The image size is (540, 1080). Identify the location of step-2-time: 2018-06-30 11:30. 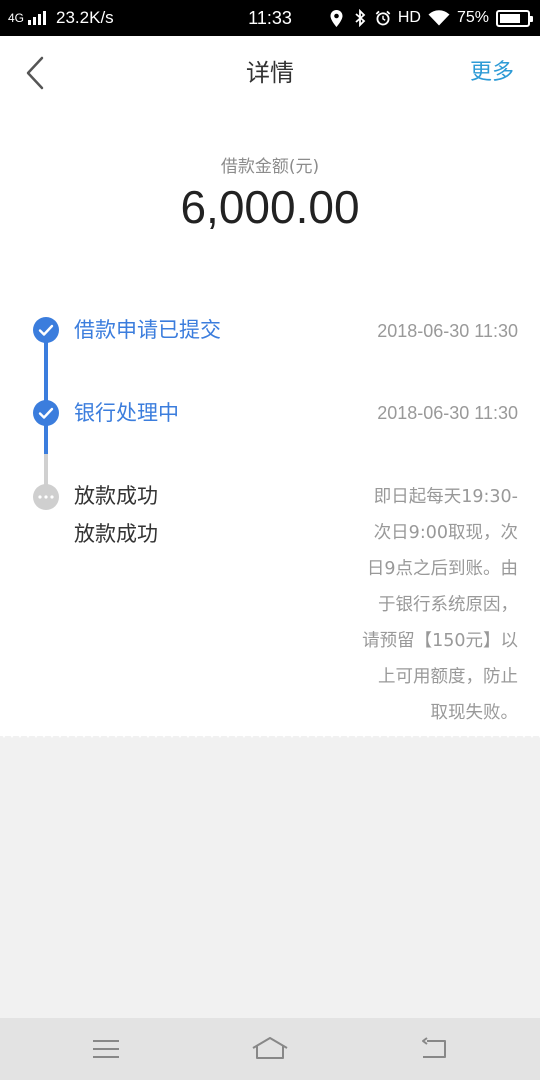
(447, 413).